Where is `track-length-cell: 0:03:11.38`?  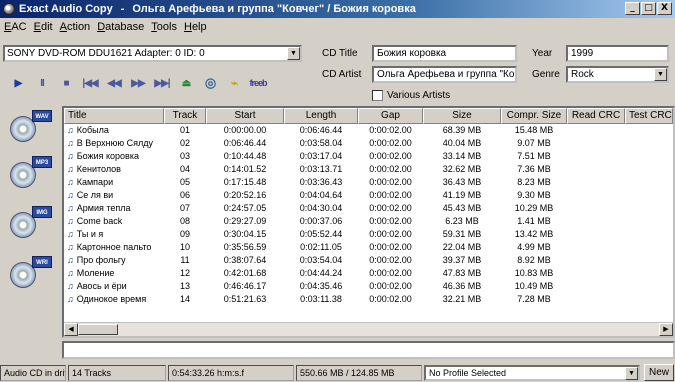
track-length-cell: 0:03:11.38 is located at coordinates (321, 299).